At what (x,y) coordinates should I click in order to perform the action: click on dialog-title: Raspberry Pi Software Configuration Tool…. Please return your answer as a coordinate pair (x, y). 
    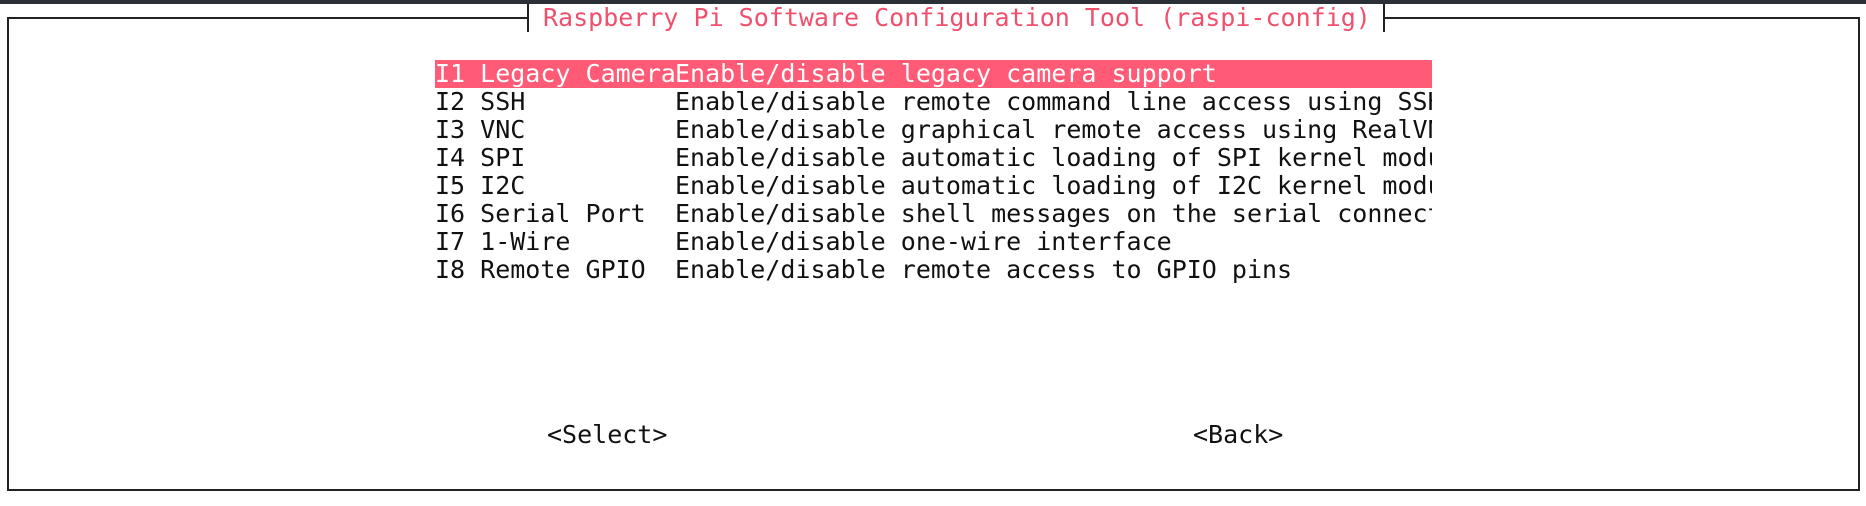
    Looking at the image, I should click on (957, 17).